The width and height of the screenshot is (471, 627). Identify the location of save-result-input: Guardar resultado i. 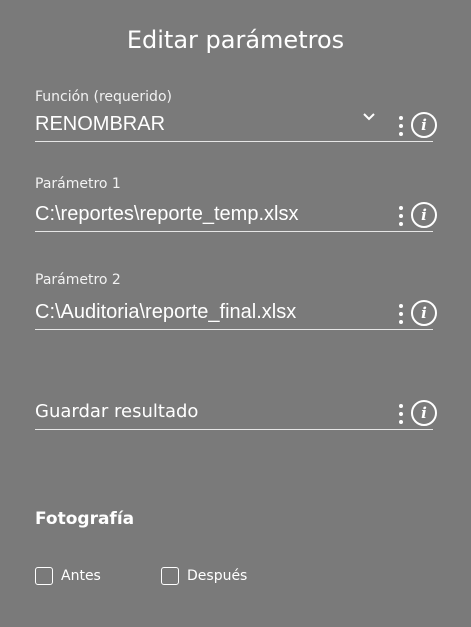
(236, 414).